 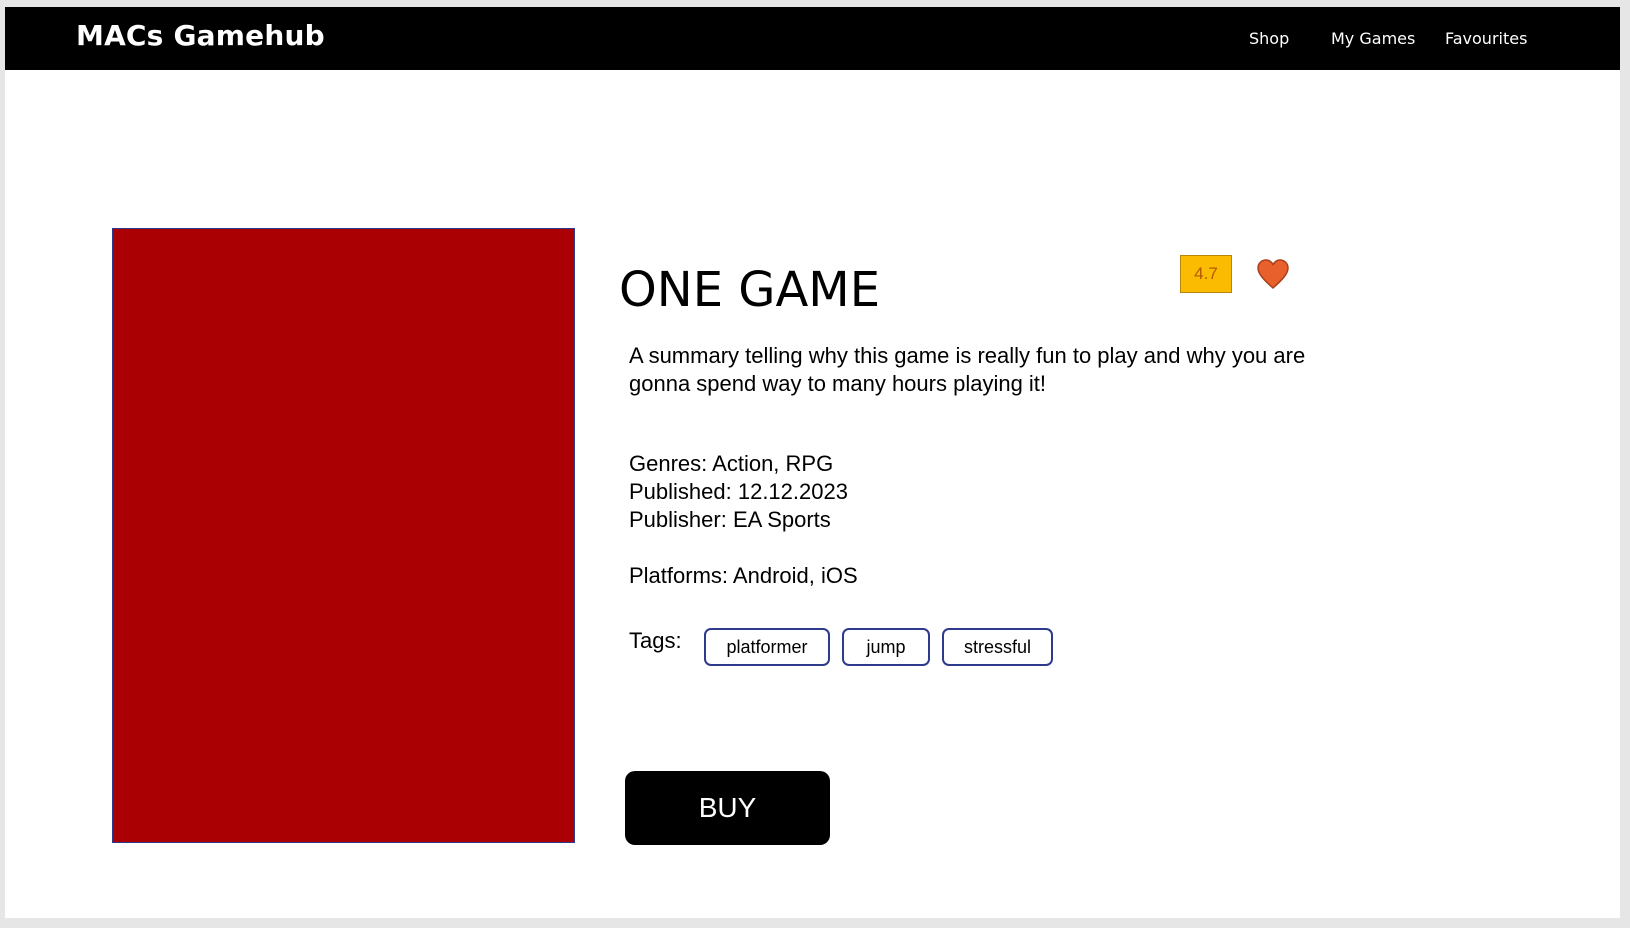 What do you see at coordinates (1269, 38) in the screenshot?
I see `nav-link-shop: Shop` at bounding box center [1269, 38].